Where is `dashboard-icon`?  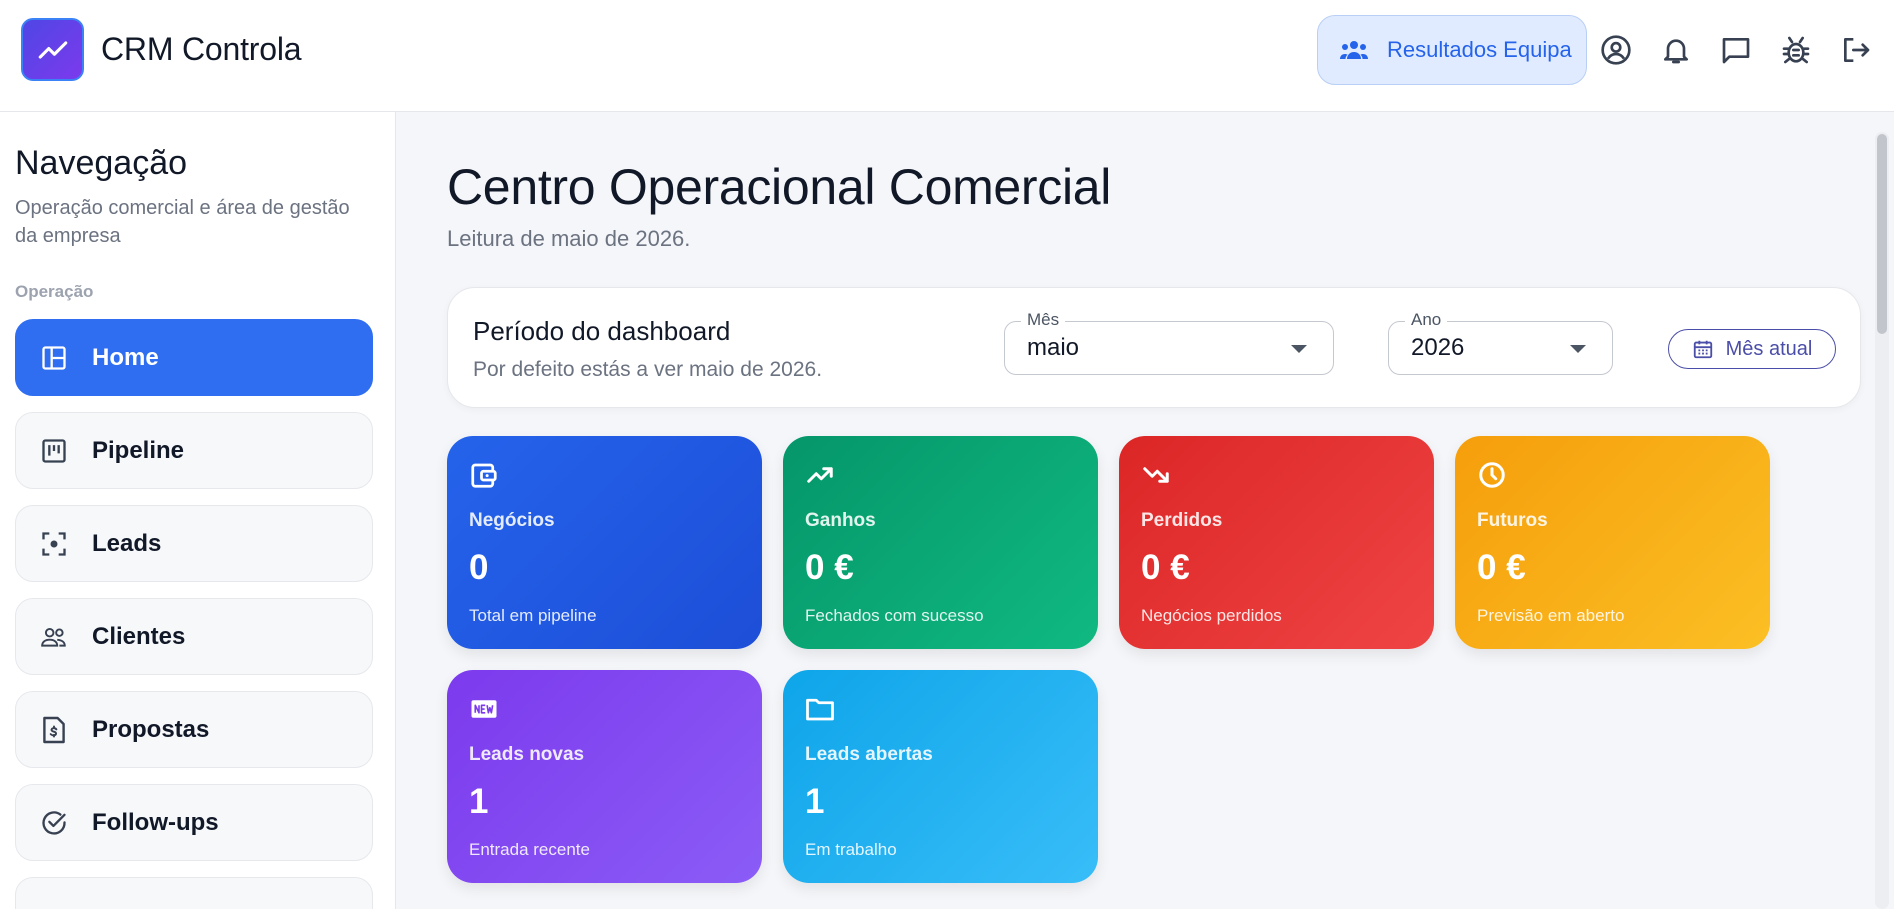 dashboard-icon is located at coordinates (54, 358).